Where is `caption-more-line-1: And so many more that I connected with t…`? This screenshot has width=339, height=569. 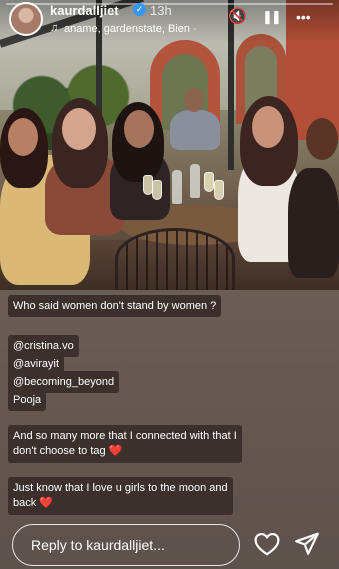 caption-more-line-1: And so many more that I connected with t… is located at coordinates (125, 436).